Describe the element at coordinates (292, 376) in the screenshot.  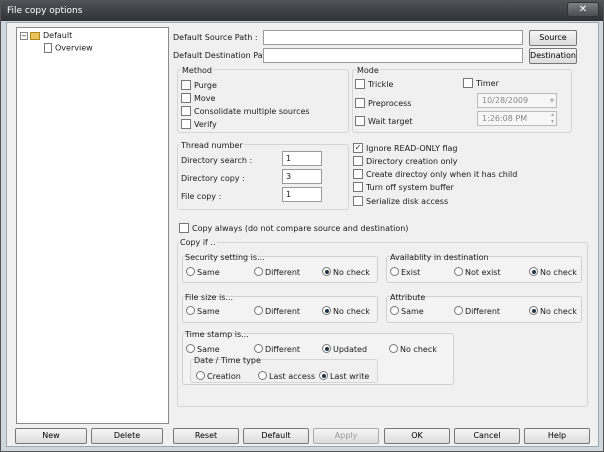
I see `datetime-lastaccess-label: Last access` at that location.